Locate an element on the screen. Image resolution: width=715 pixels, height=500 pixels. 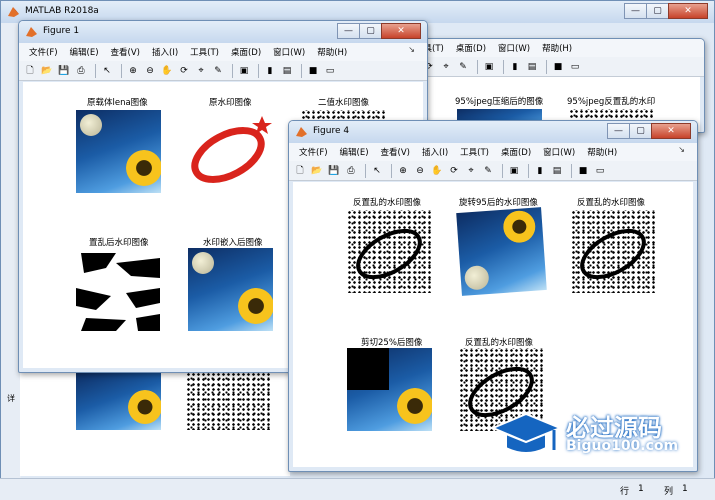
figure4-controls: — ▢ ✕ is located at coordinates (649, 131).